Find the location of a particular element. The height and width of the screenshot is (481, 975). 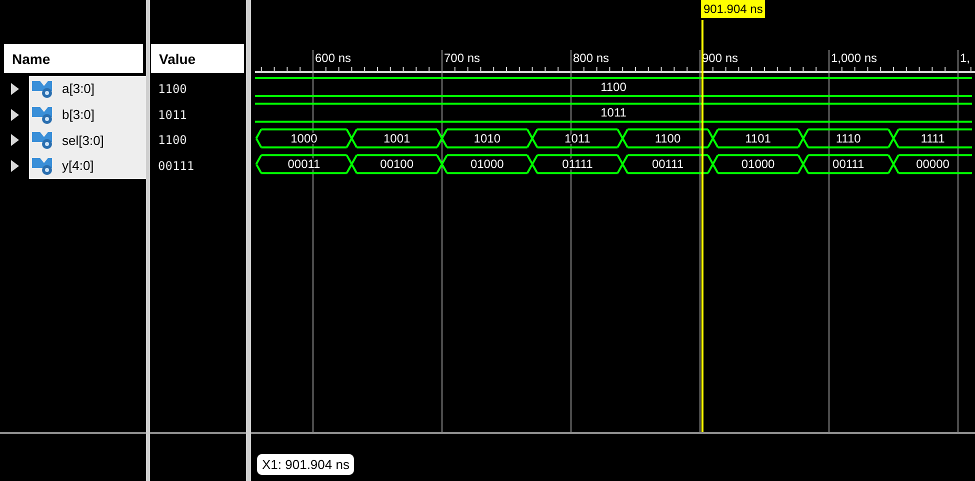

signal-name: sel[3:0] is located at coordinates (83, 140).